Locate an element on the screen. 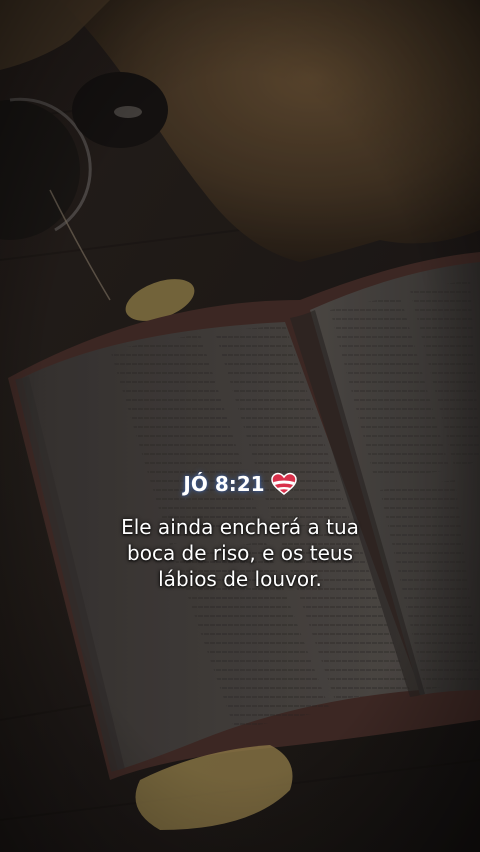 This screenshot has width=480, height=852. verse-reference: JÓ 8:21 is located at coordinates (224, 484).